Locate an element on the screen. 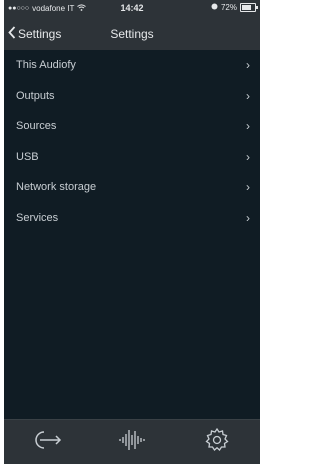 This screenshot has height=464, width=320. menu-item-label: Services is located at coordinates (37, 217).